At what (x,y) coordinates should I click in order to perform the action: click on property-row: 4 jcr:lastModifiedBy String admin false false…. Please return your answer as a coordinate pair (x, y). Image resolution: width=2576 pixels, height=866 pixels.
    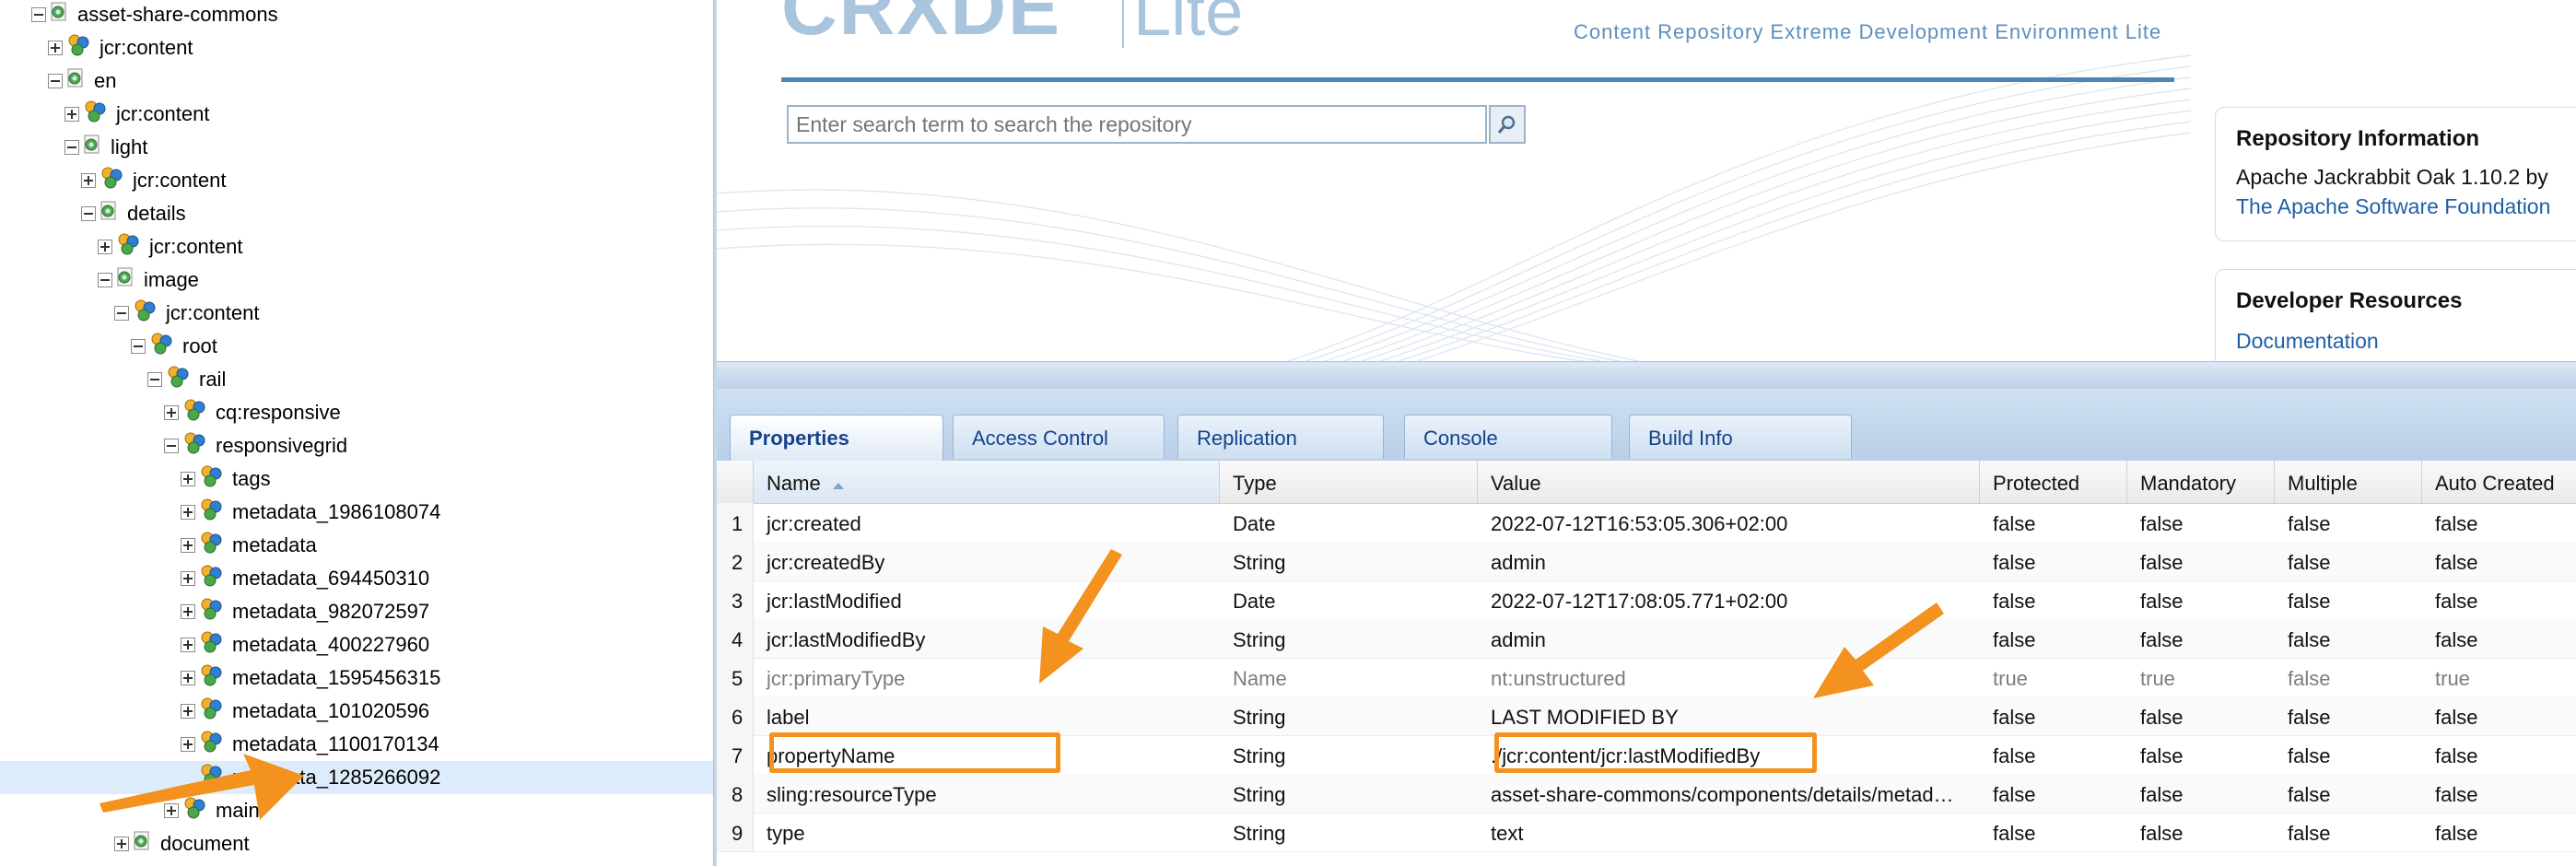
    Looking at the image, I should click on (1646, 639).